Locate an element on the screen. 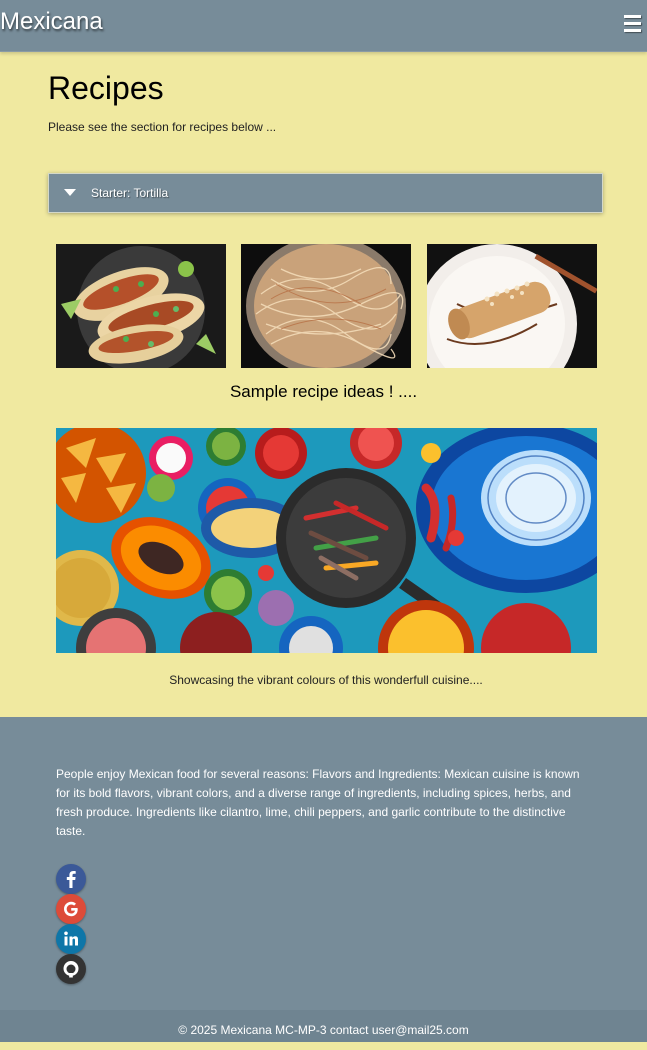  google-icon is located at coordinates (71, 909).